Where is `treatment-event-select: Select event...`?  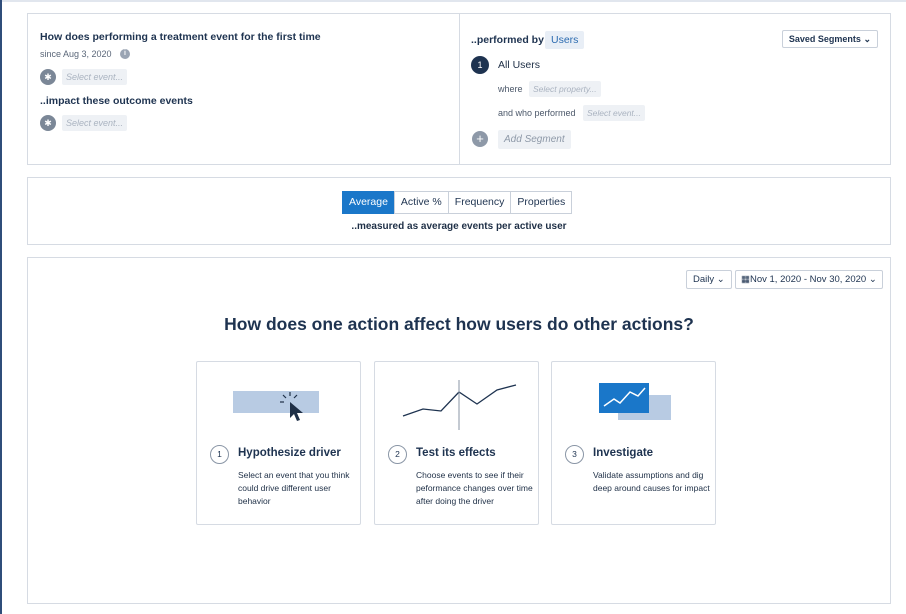
treatment-event-select: Select event... is located at coordinates (95, 77).